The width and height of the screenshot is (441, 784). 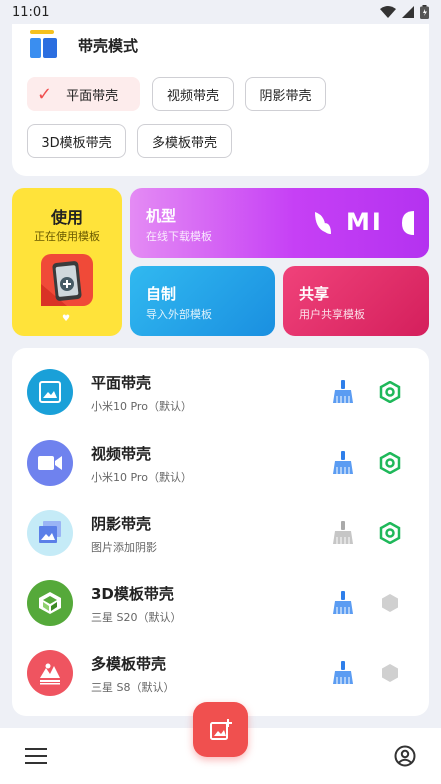 What do you see at coordinates (179, 236) in the screenshot?
I see `tile-model-subtitle: 在线下载模板` at bounding box center [179, 236].